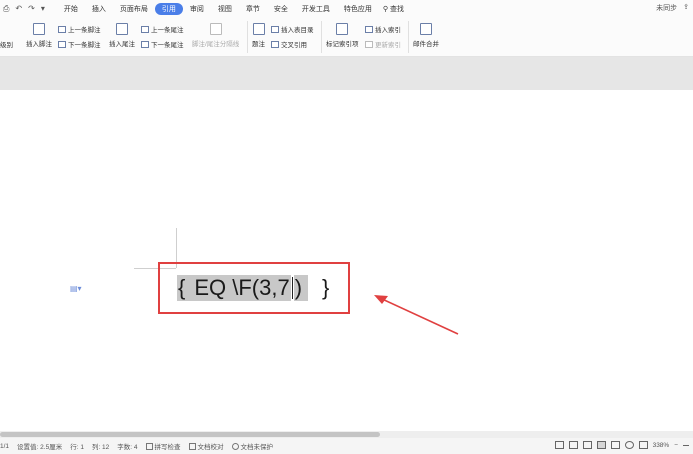 The image size is (693, 454). I want to click on quick-access-toolbar: ⎙ ↶ ↷ ▾, so click(22, 9).